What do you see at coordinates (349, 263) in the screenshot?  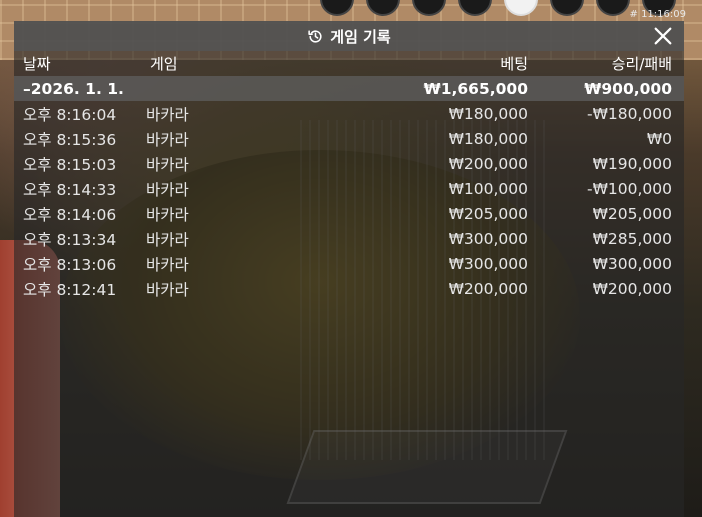 I see `table-row: 오후 8:13:06 바카라 ₩300,000 ₩300,000` at bounding box center [349, 263].